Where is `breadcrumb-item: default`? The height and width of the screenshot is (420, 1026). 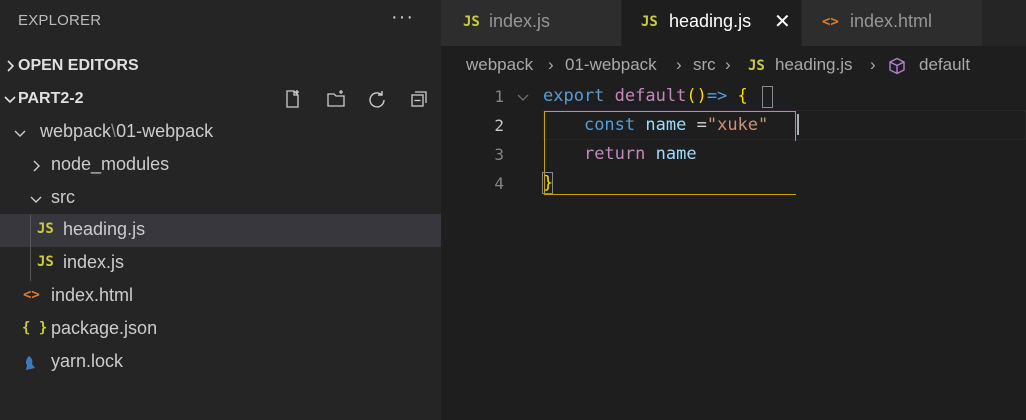
breadcrumb-item: default is located at coordinates (944, 65).